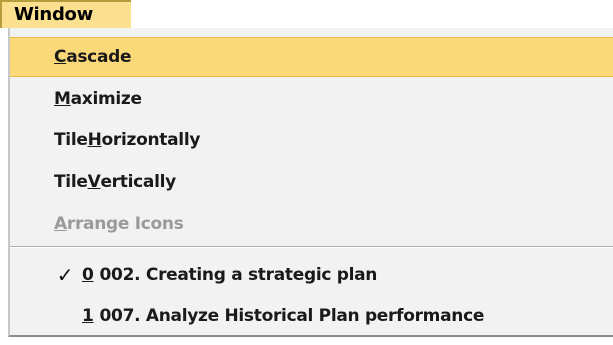  Describe the element at coordinates (311, 275) in the screenshot. I see `menu-item-window-0: ✓ 0 002. Creating a strategic plan` at that location.